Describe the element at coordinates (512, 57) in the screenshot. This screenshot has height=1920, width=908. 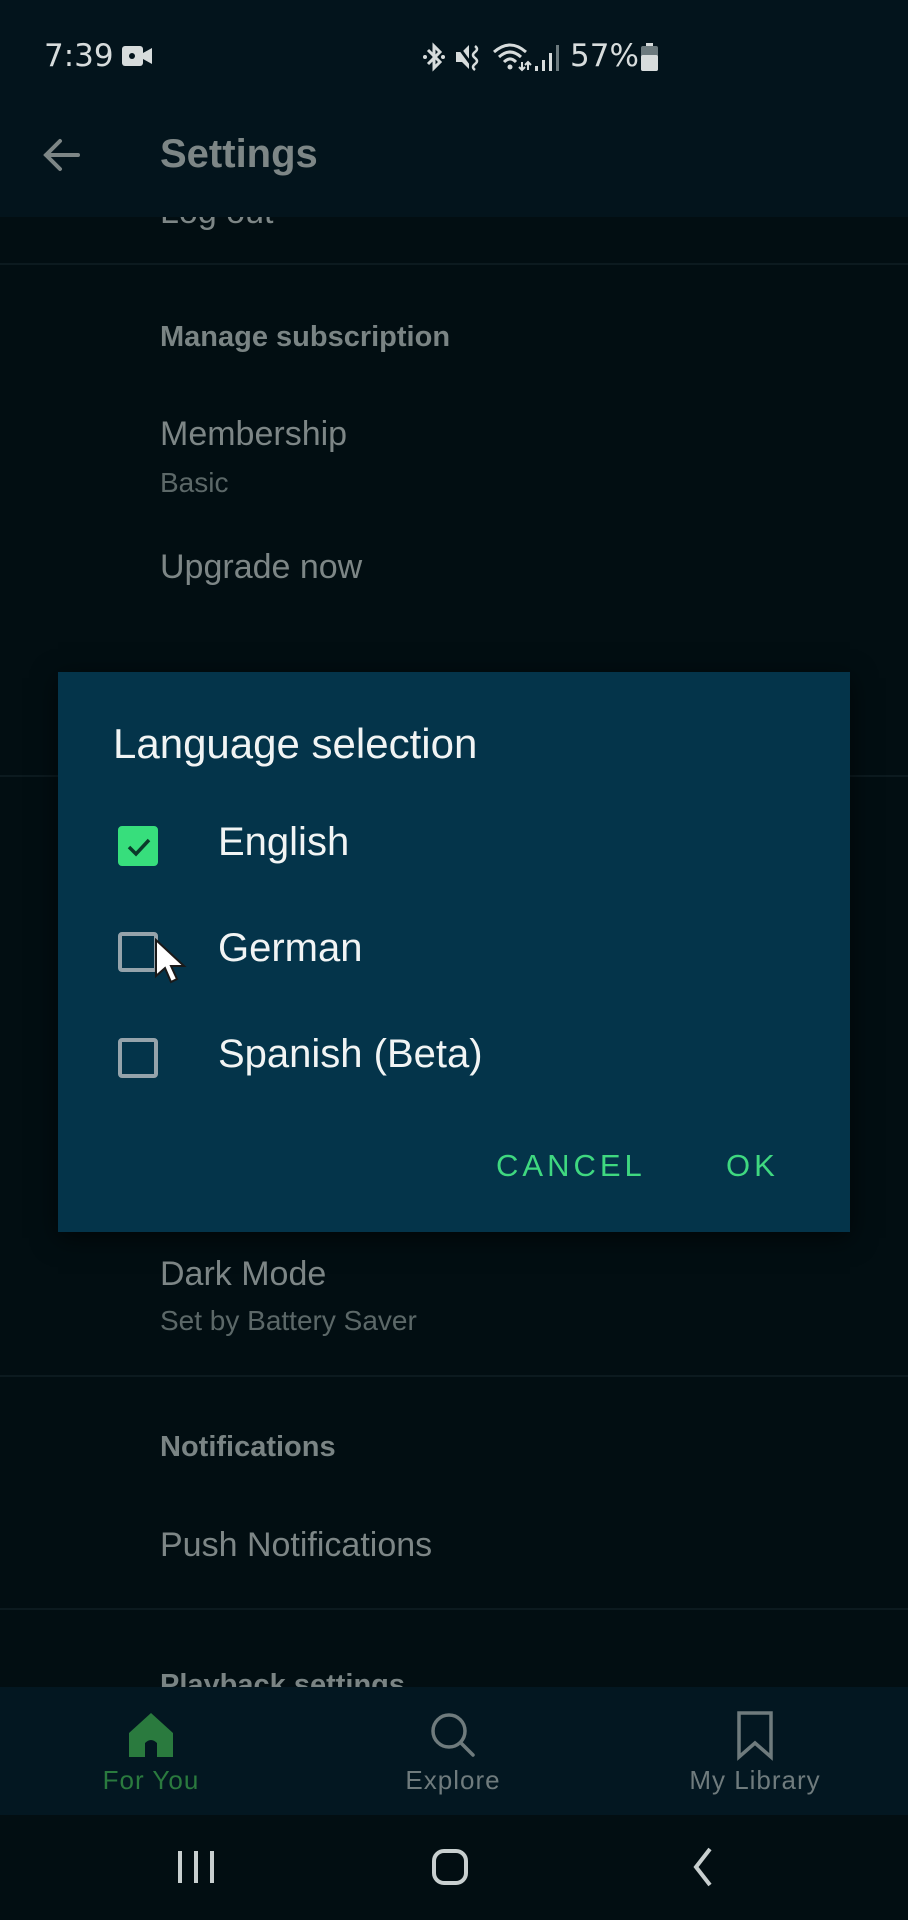
I see `wifi-icon` at that location.